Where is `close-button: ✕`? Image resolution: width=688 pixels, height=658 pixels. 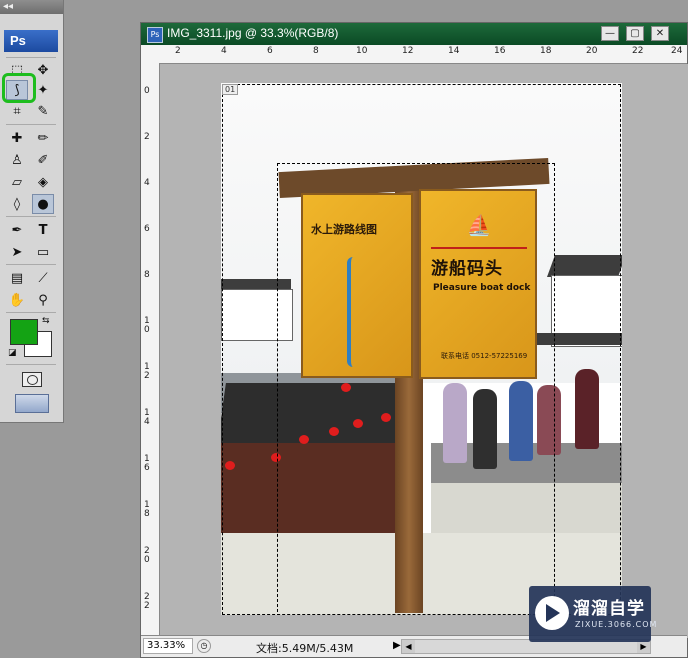 close-button: ✕ is located at coordinates (660, 33).